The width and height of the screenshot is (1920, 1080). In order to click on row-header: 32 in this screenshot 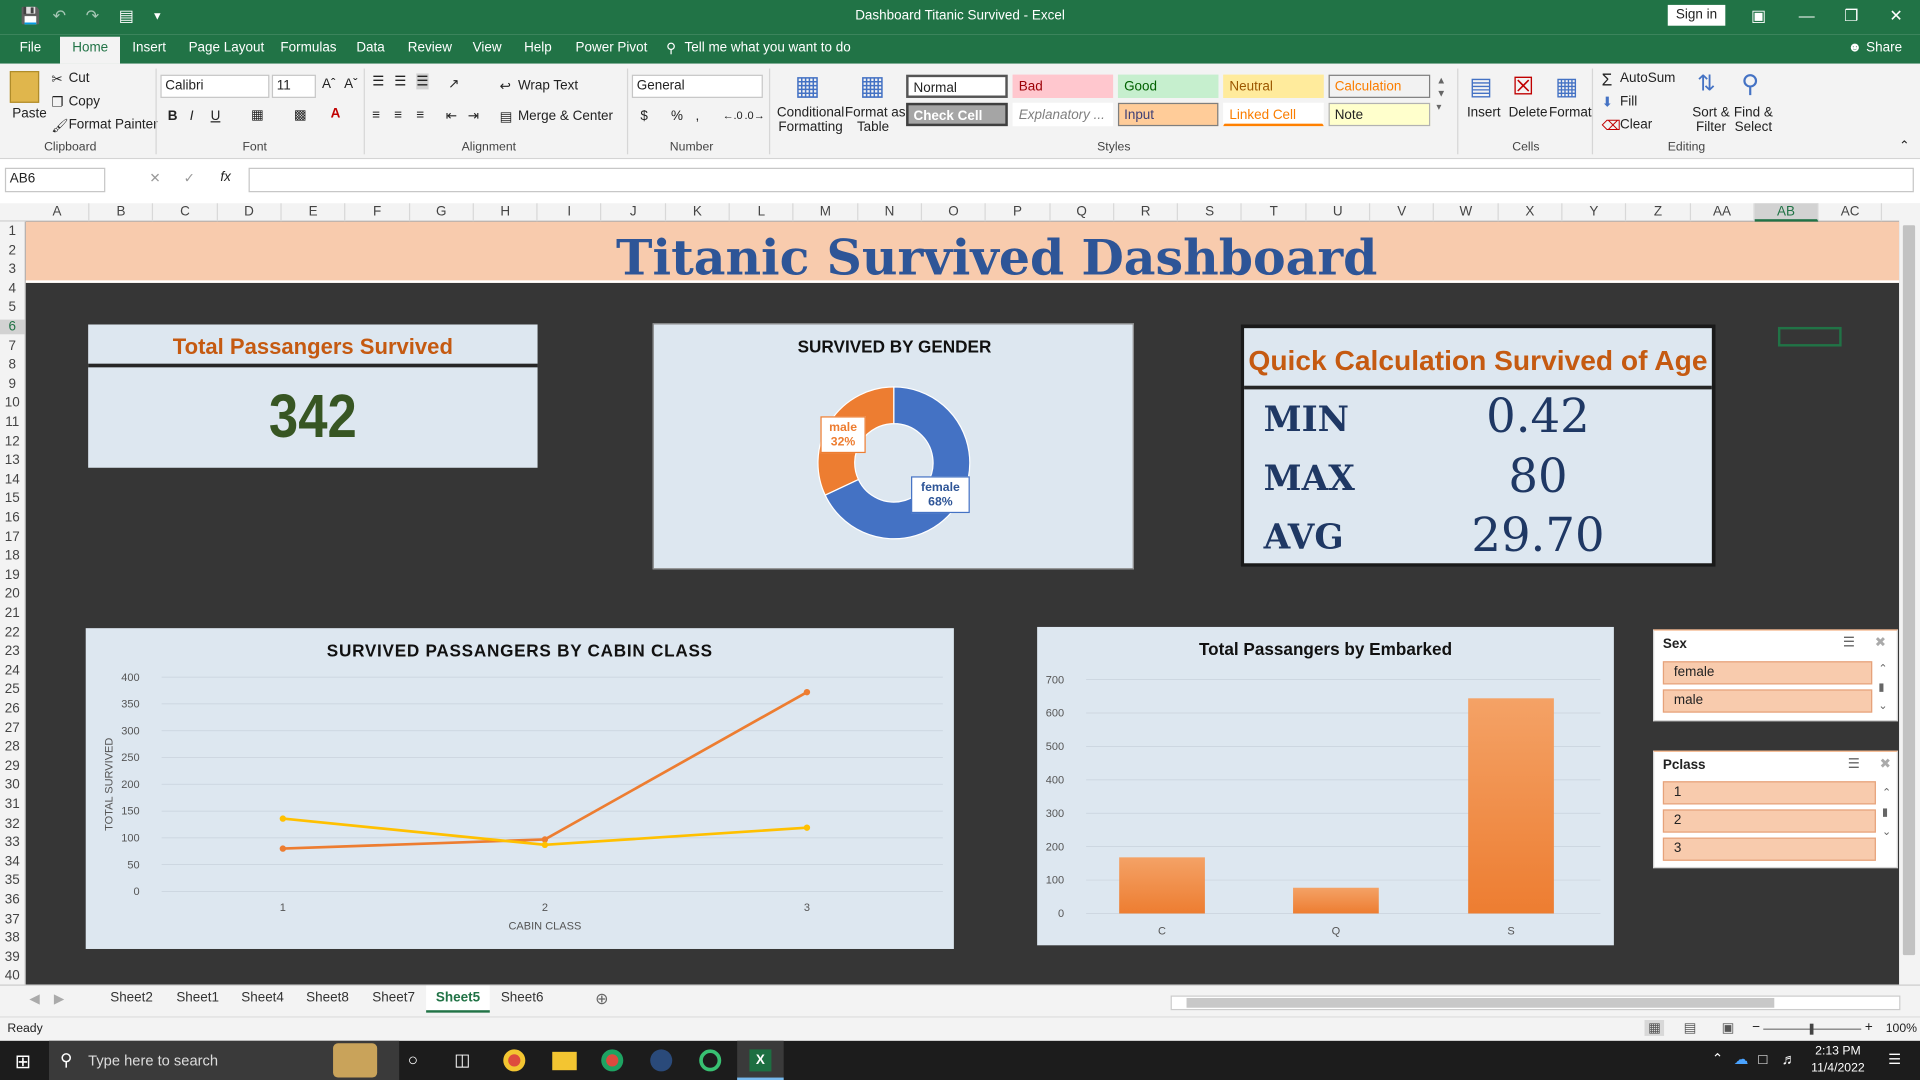, I will do `click(12, 823)`.